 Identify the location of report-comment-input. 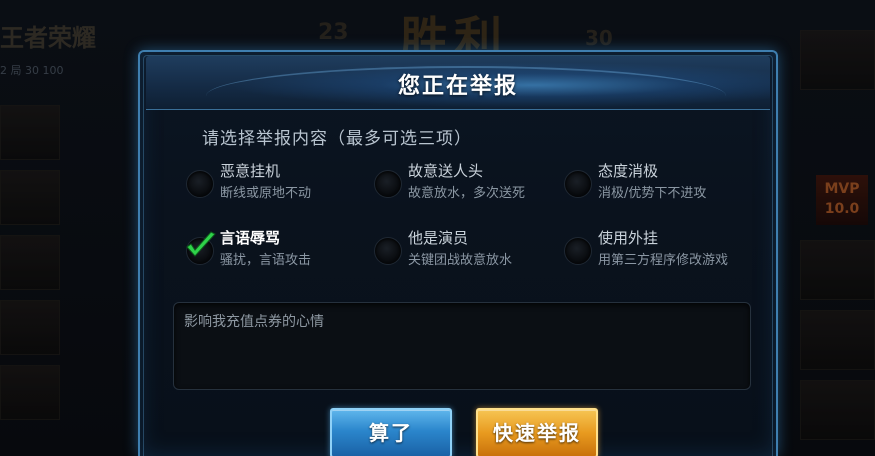
(462, 346).